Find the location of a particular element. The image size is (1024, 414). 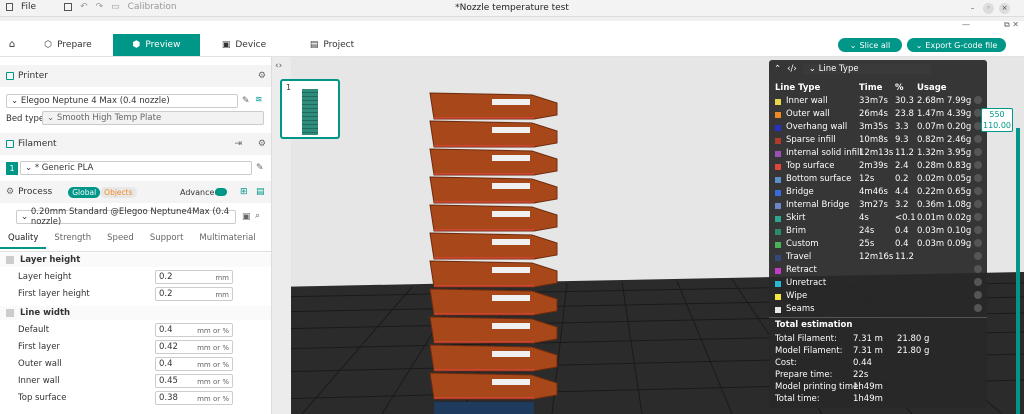

advanced-switch is located at coordinates (221, 192).